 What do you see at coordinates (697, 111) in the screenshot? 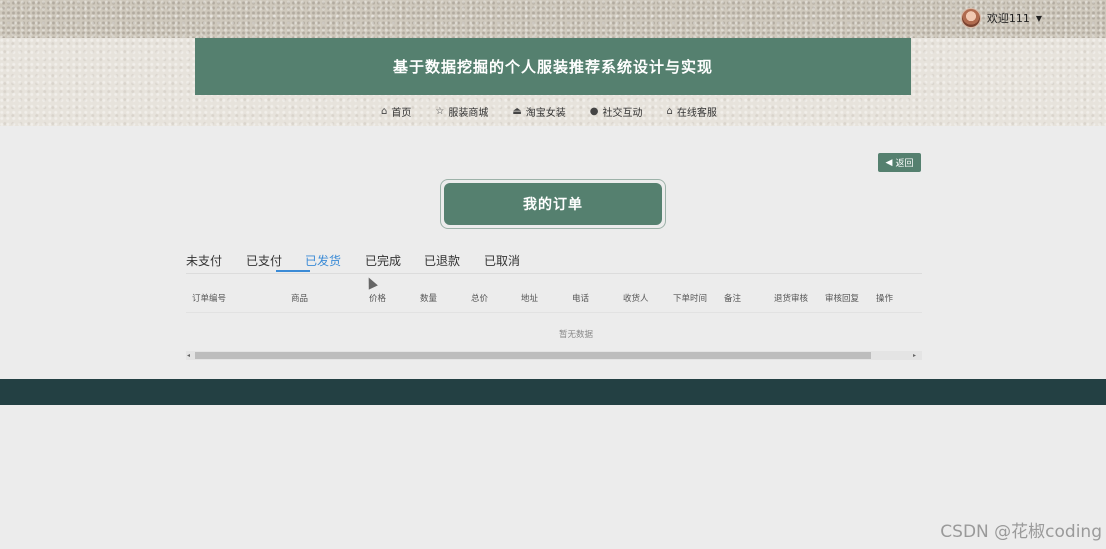
I see `nav-item-label: 在线客服` at bounding box center [697, 111].